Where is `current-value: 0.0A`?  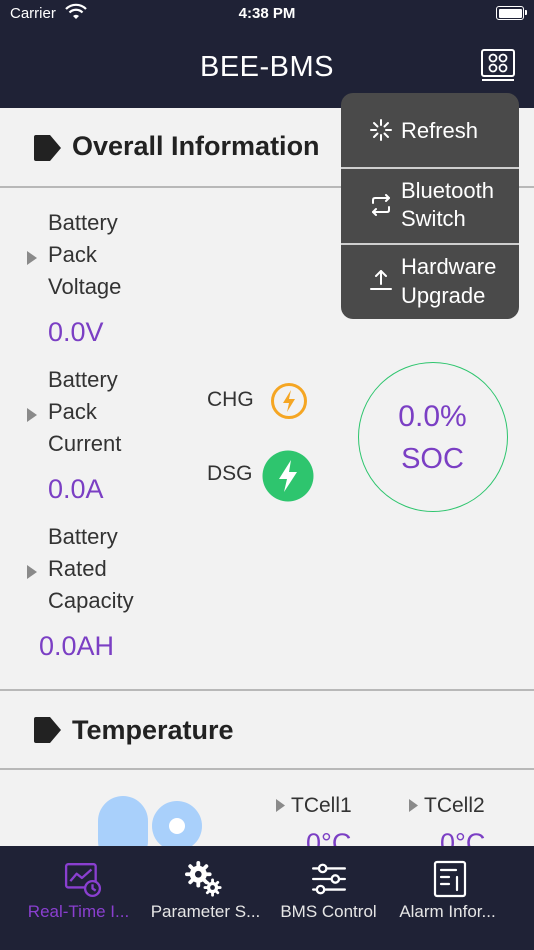
current-value: 0.0A is located at coordinates (76, 489).